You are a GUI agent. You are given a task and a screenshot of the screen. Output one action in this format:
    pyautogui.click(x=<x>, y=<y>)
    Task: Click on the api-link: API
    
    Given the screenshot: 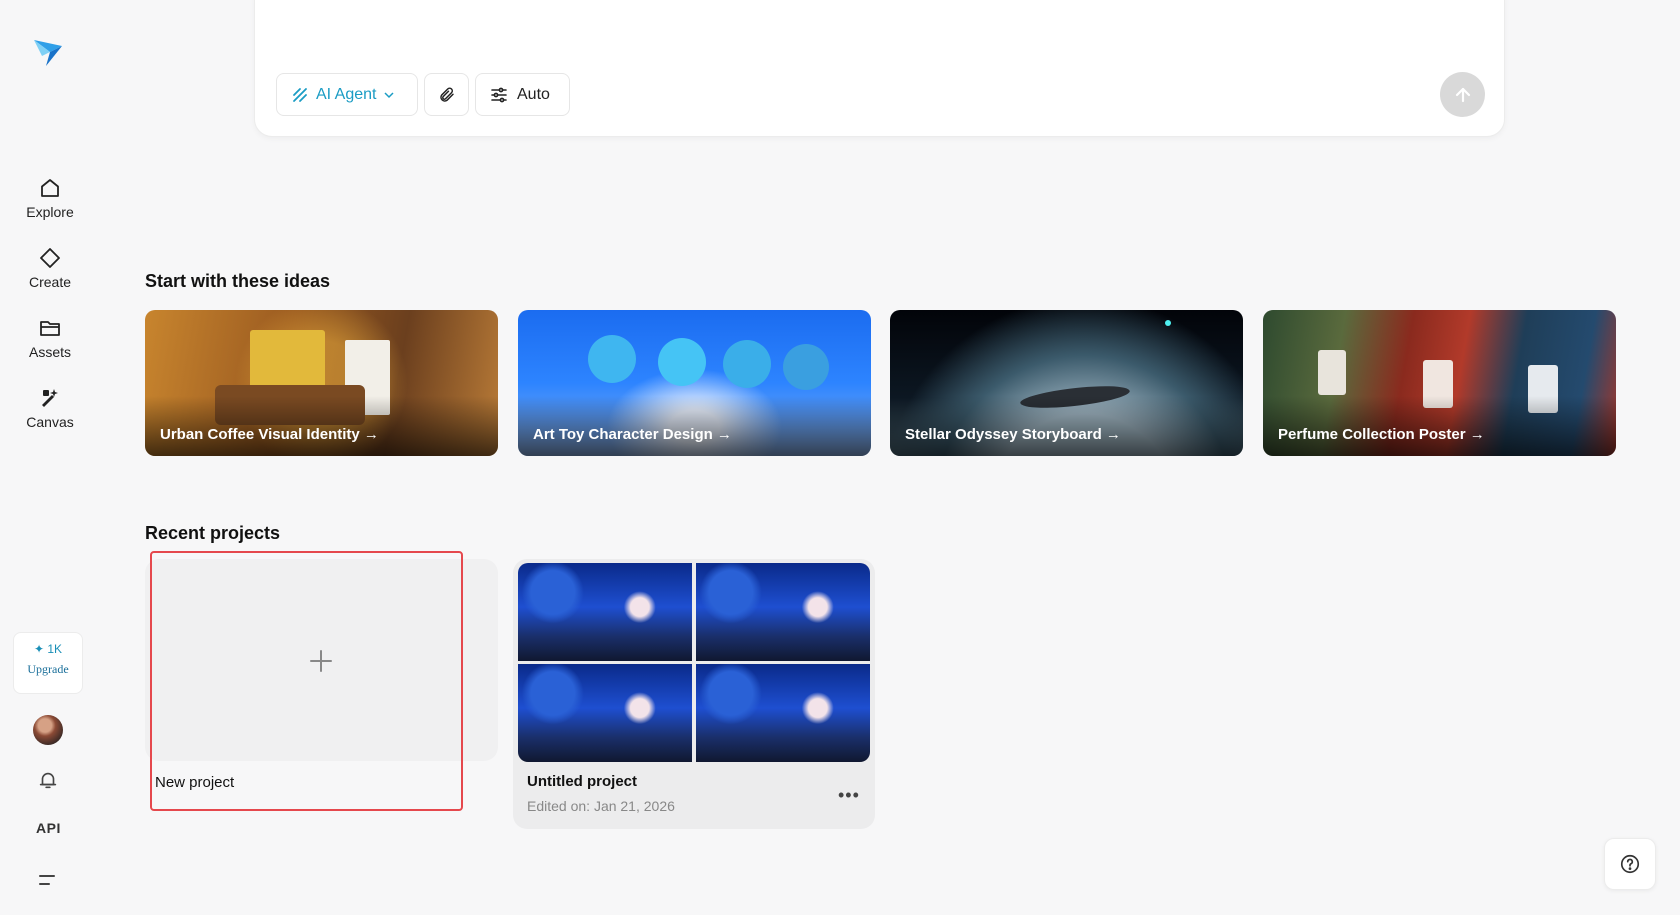 What is the action you would take?
    pyautogui.click(x=48, y=828)
    